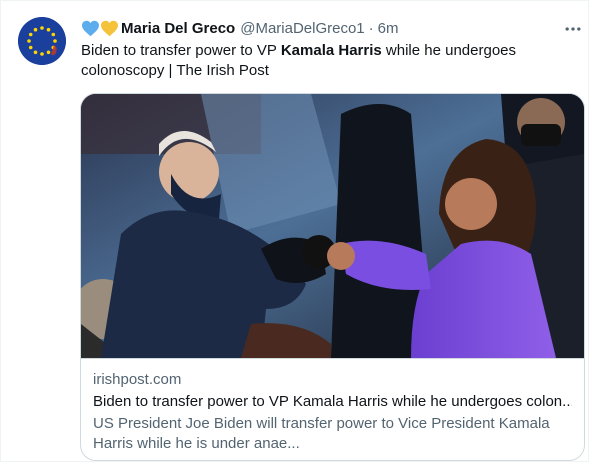 This screenshot has width=589, height=462. I want to click on card-domain: irishpost.com, so click(137, 379).